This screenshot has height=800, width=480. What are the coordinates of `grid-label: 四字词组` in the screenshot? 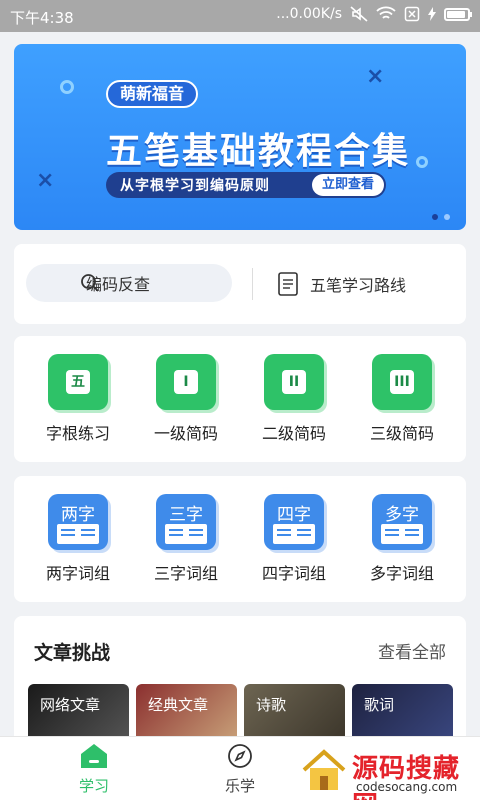 It's located at (293, 573).